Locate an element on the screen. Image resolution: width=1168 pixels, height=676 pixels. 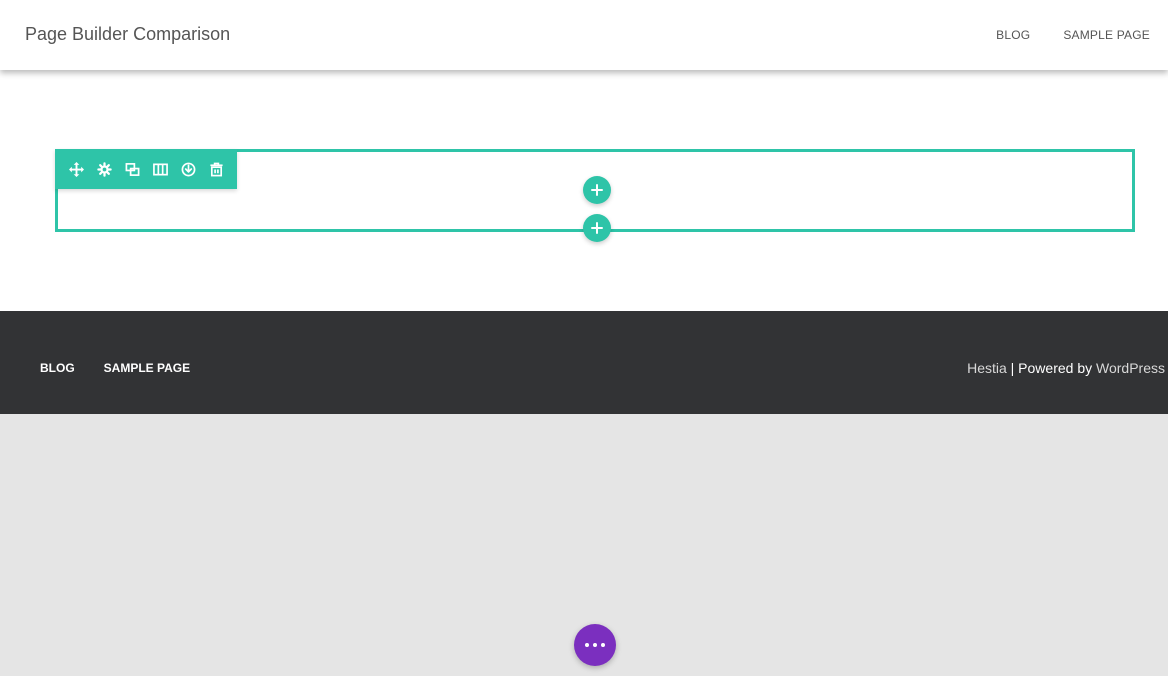
hestia-link: Hestia is located at coordinates (987, 368).